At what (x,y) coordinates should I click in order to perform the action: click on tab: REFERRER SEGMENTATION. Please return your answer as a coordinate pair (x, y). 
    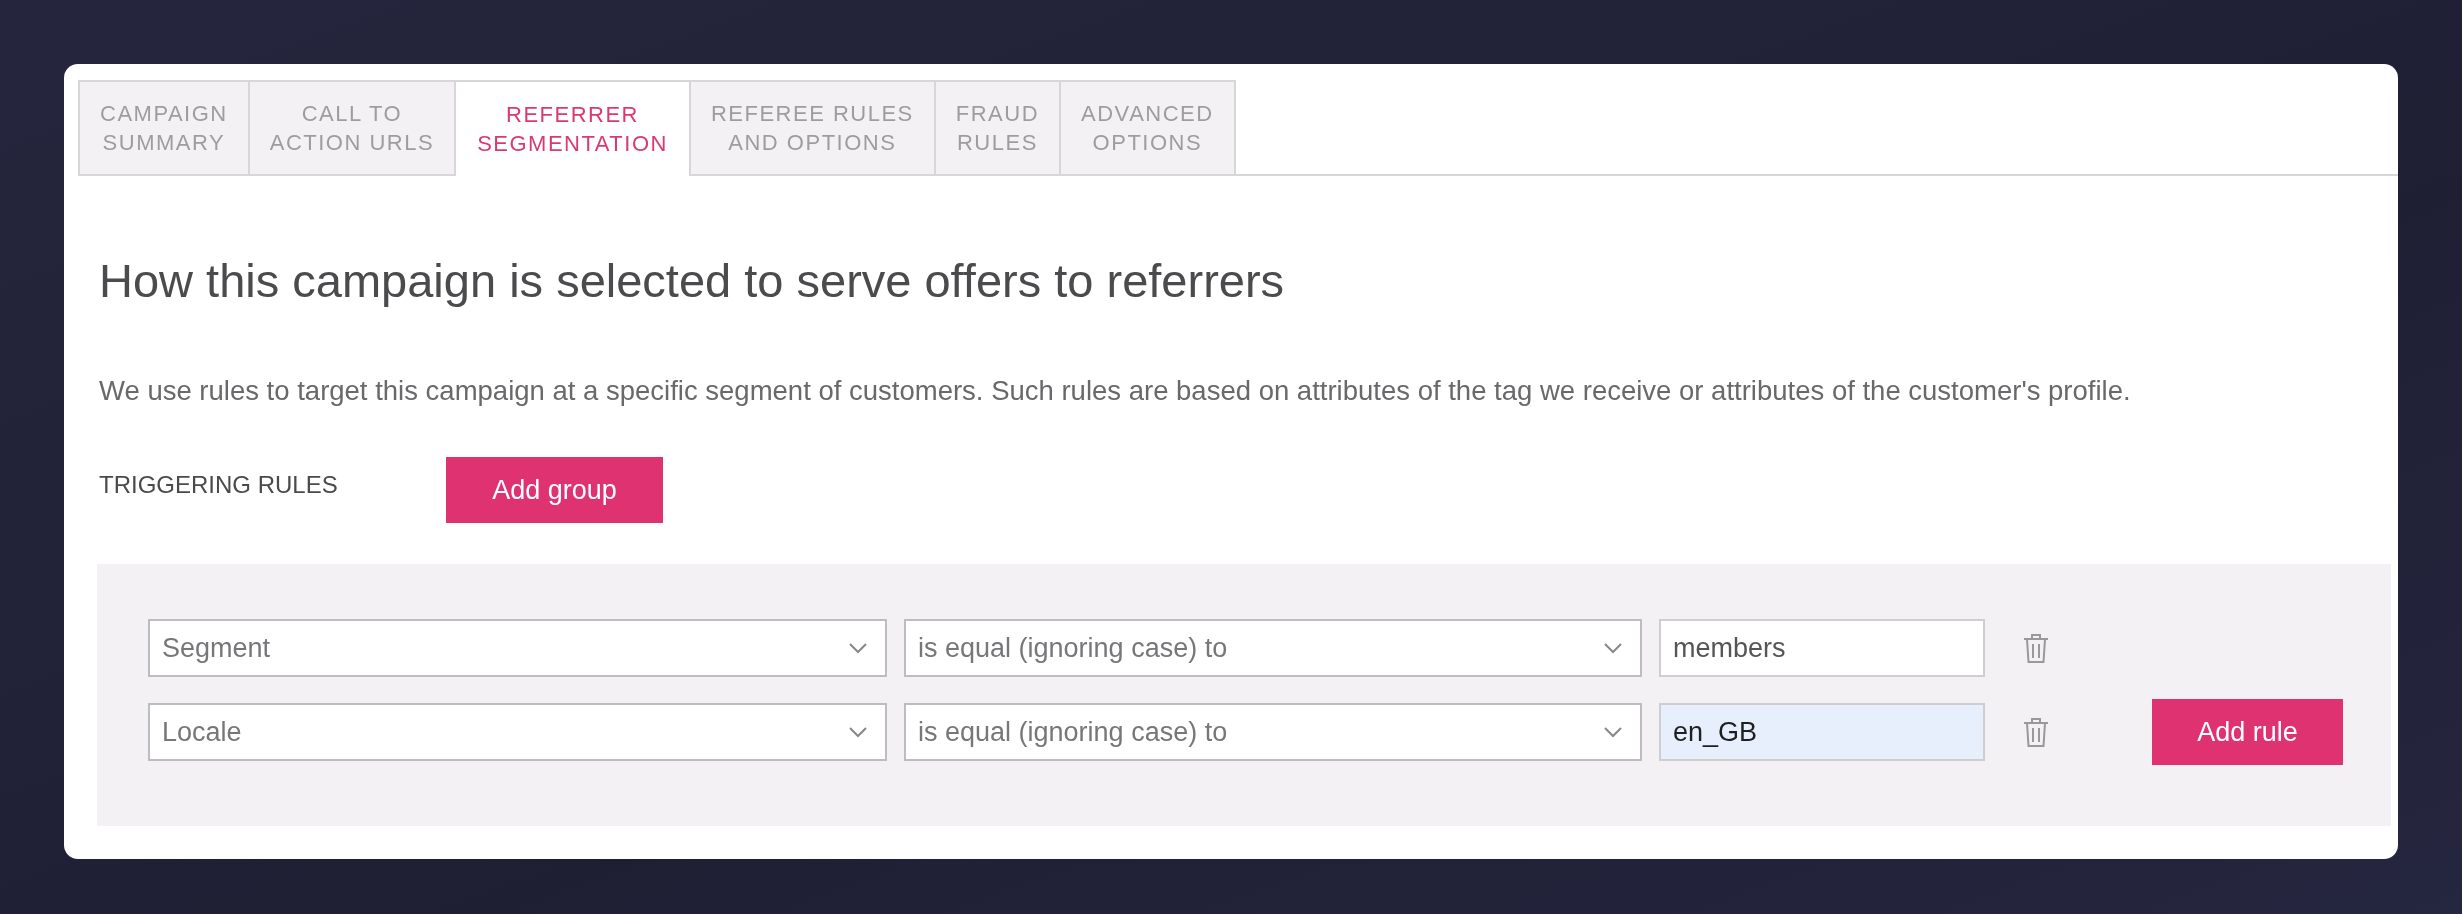
    Looking at the image, I should click on (573, 128).